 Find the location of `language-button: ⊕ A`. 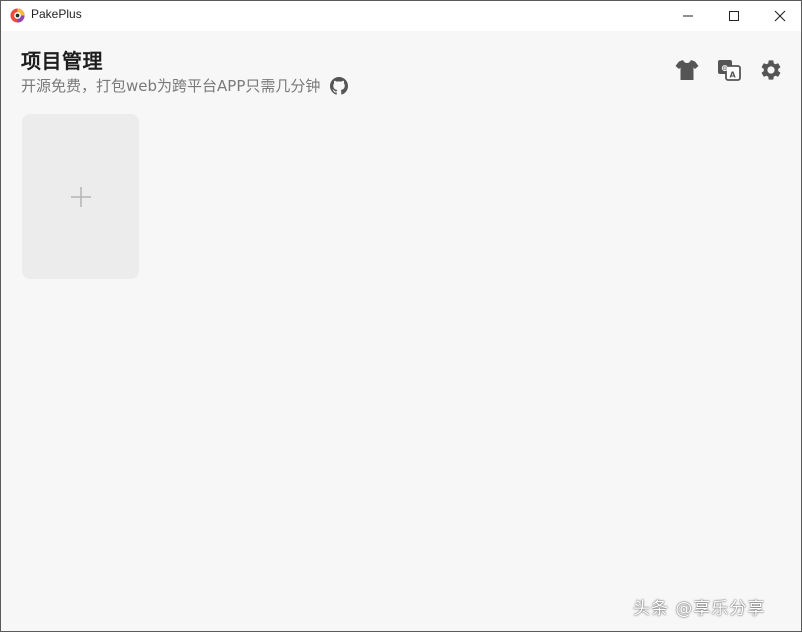

language-button: ⊕ A is located at coordinates (729, 70).